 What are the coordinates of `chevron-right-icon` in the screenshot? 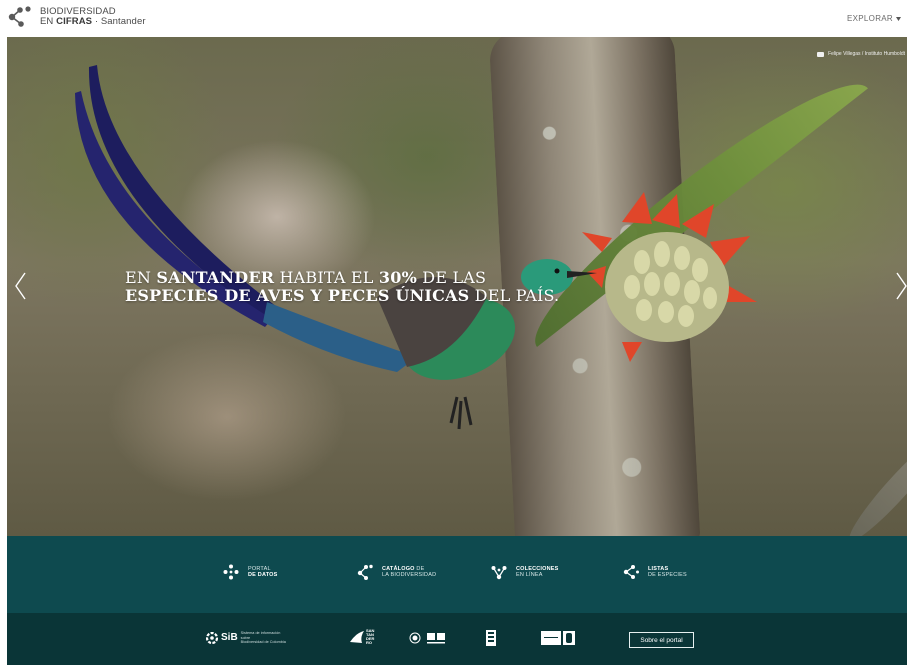 It's located at (900, 286).